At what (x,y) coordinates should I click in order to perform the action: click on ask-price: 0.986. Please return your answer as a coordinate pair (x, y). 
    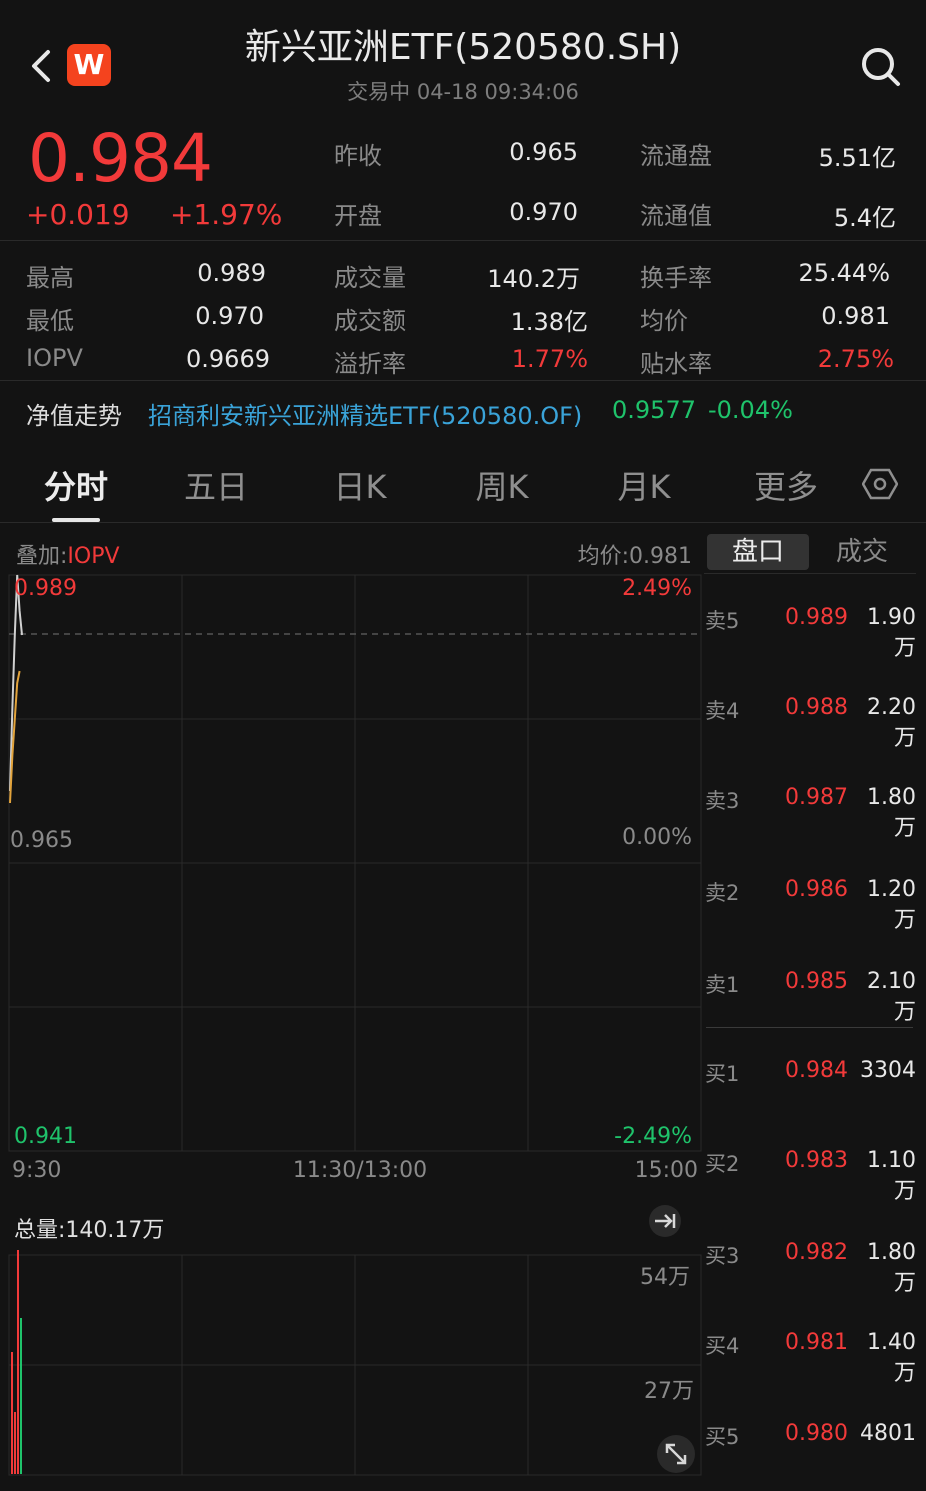
    Looking at the image, I should click on (816, 889).